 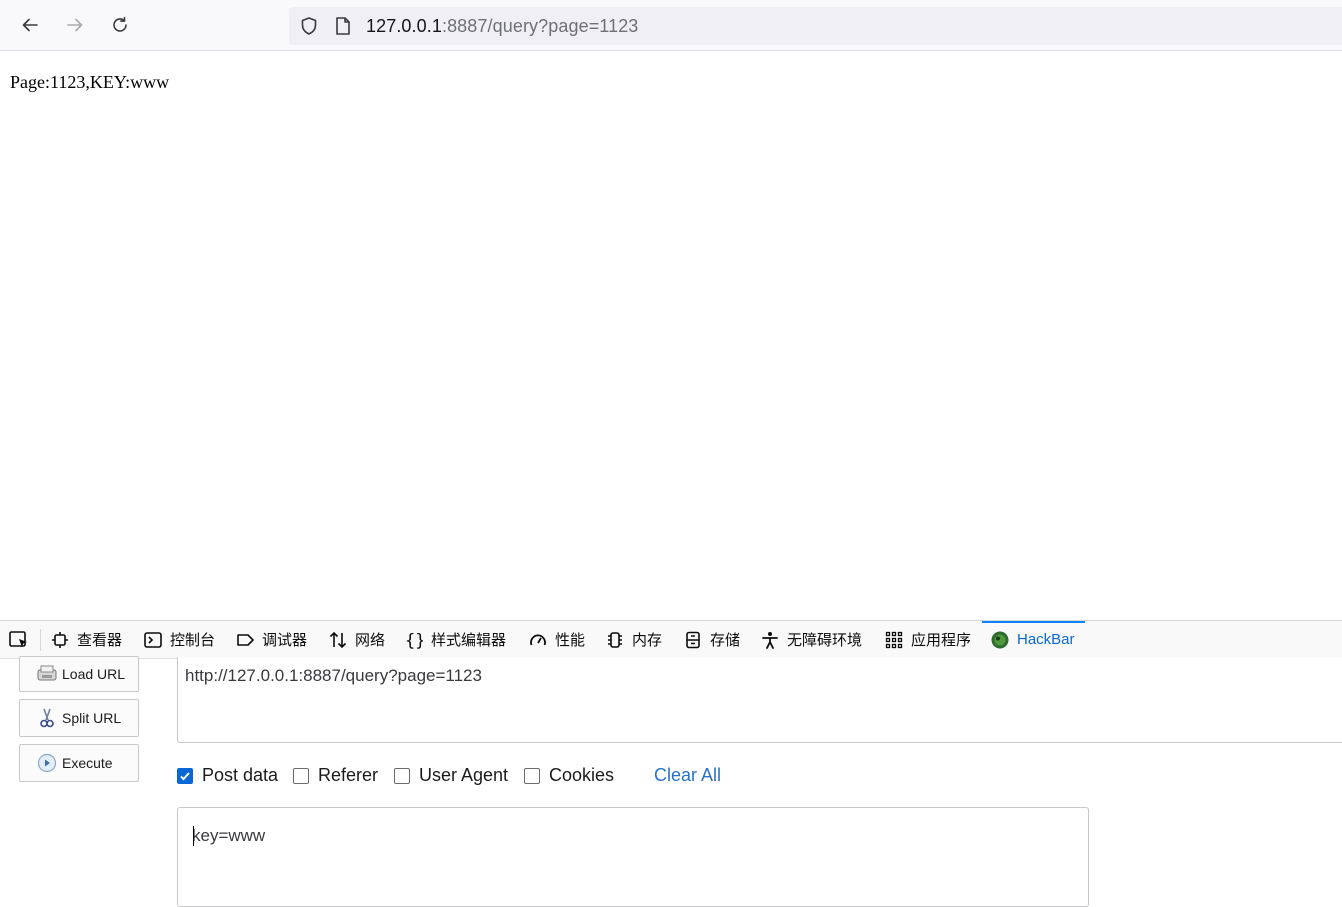 I want to click on execute-label: Execute, so click(x=87, y=763).